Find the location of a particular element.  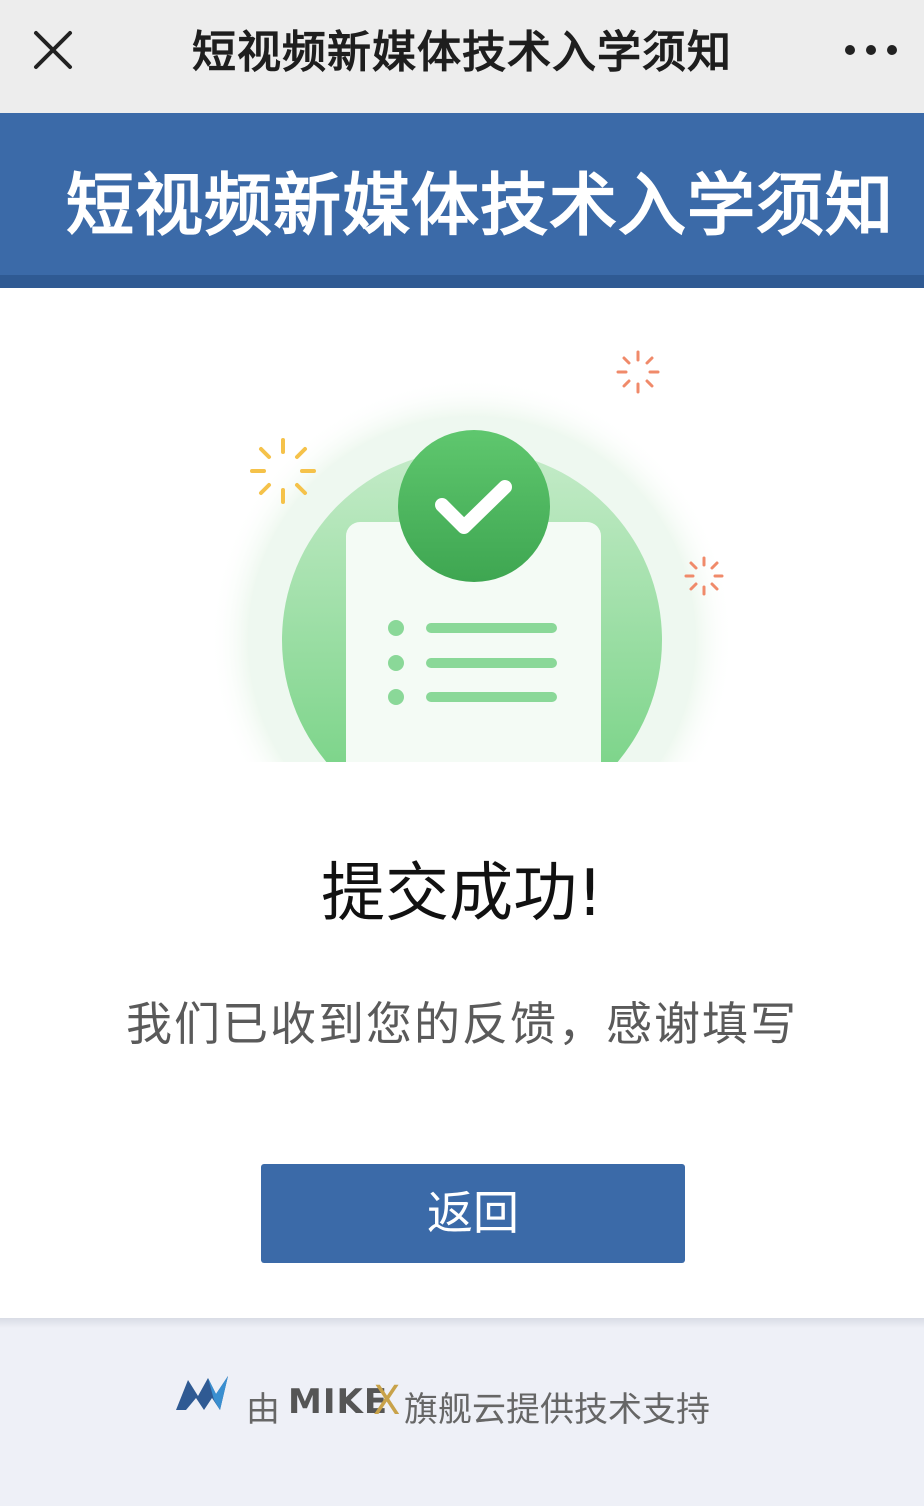

success-title: 提交成功! is located at coordinates (462, 894).